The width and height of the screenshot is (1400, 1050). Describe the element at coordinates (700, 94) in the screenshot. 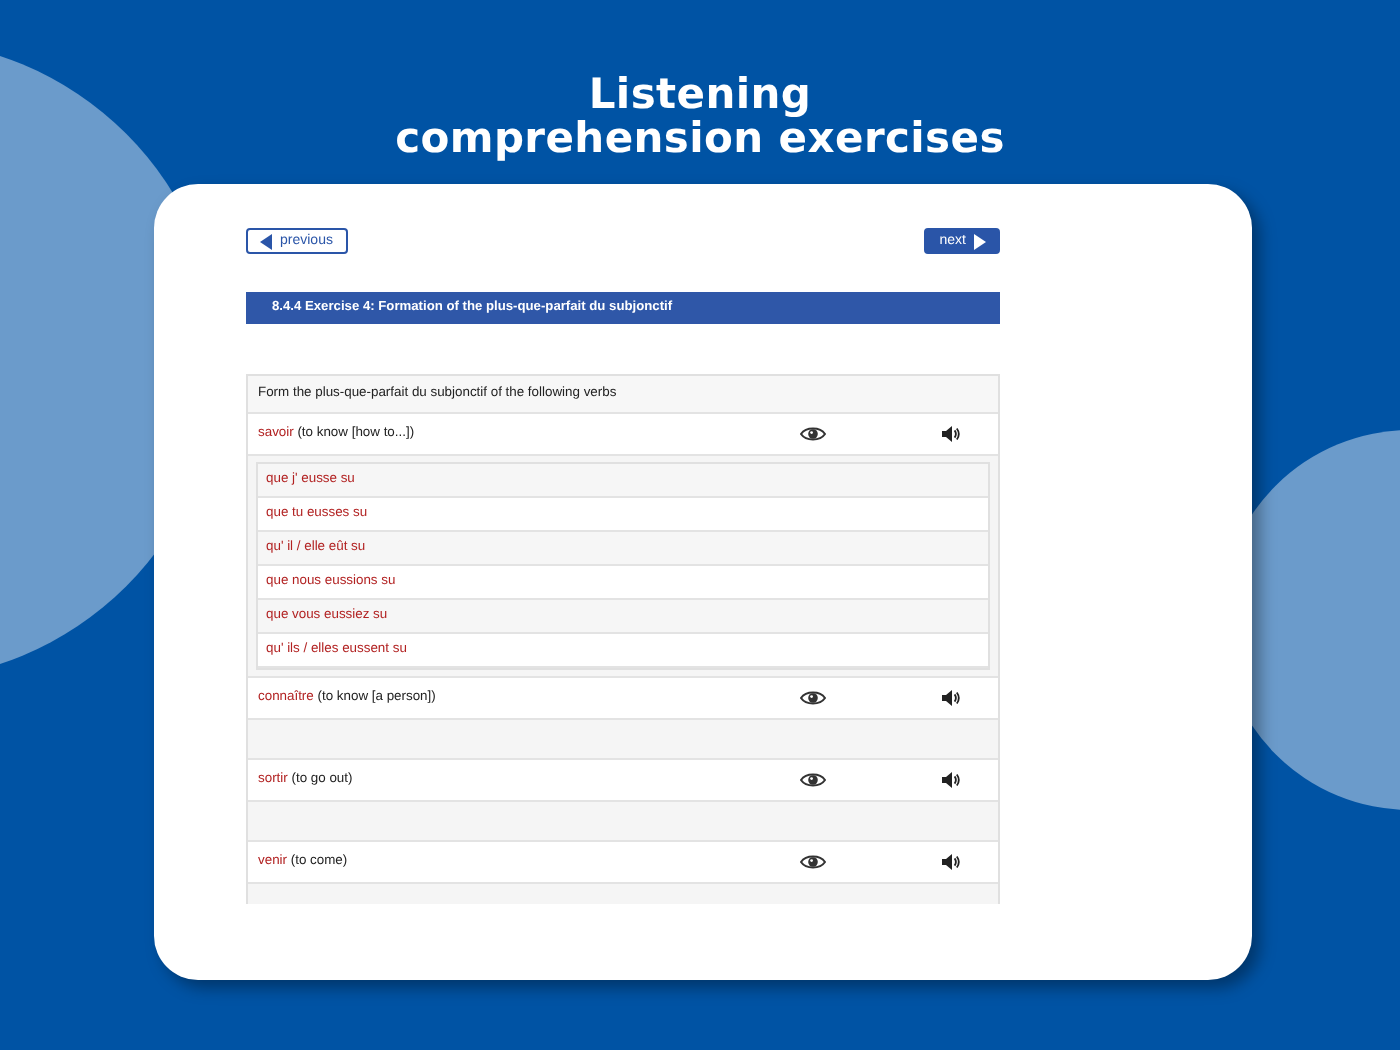

I see `page-title: Listening` at that location.